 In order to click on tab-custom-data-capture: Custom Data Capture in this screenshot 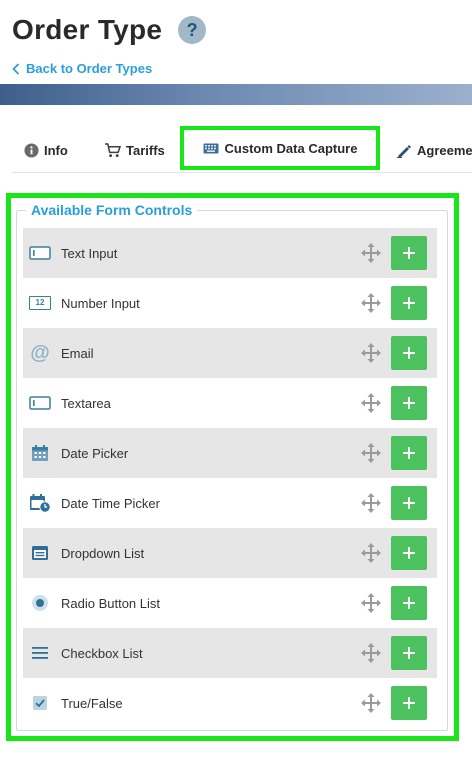, I will do `click(280, 148)`.